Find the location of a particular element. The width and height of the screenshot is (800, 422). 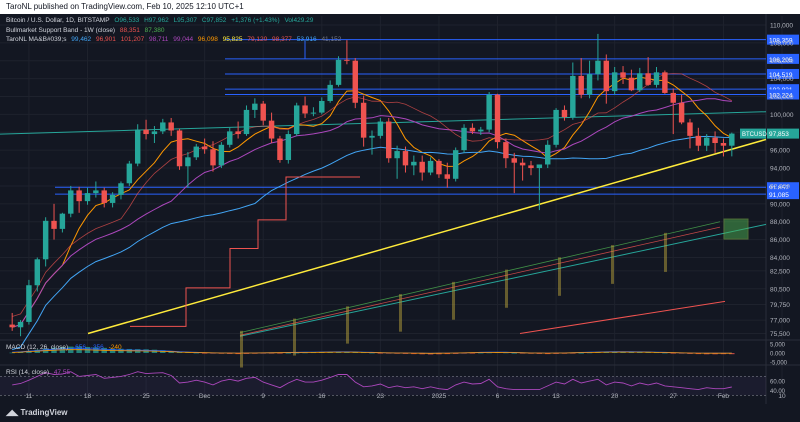

bmsb-value-1: 88,351 is located at coordinates (129, 30).